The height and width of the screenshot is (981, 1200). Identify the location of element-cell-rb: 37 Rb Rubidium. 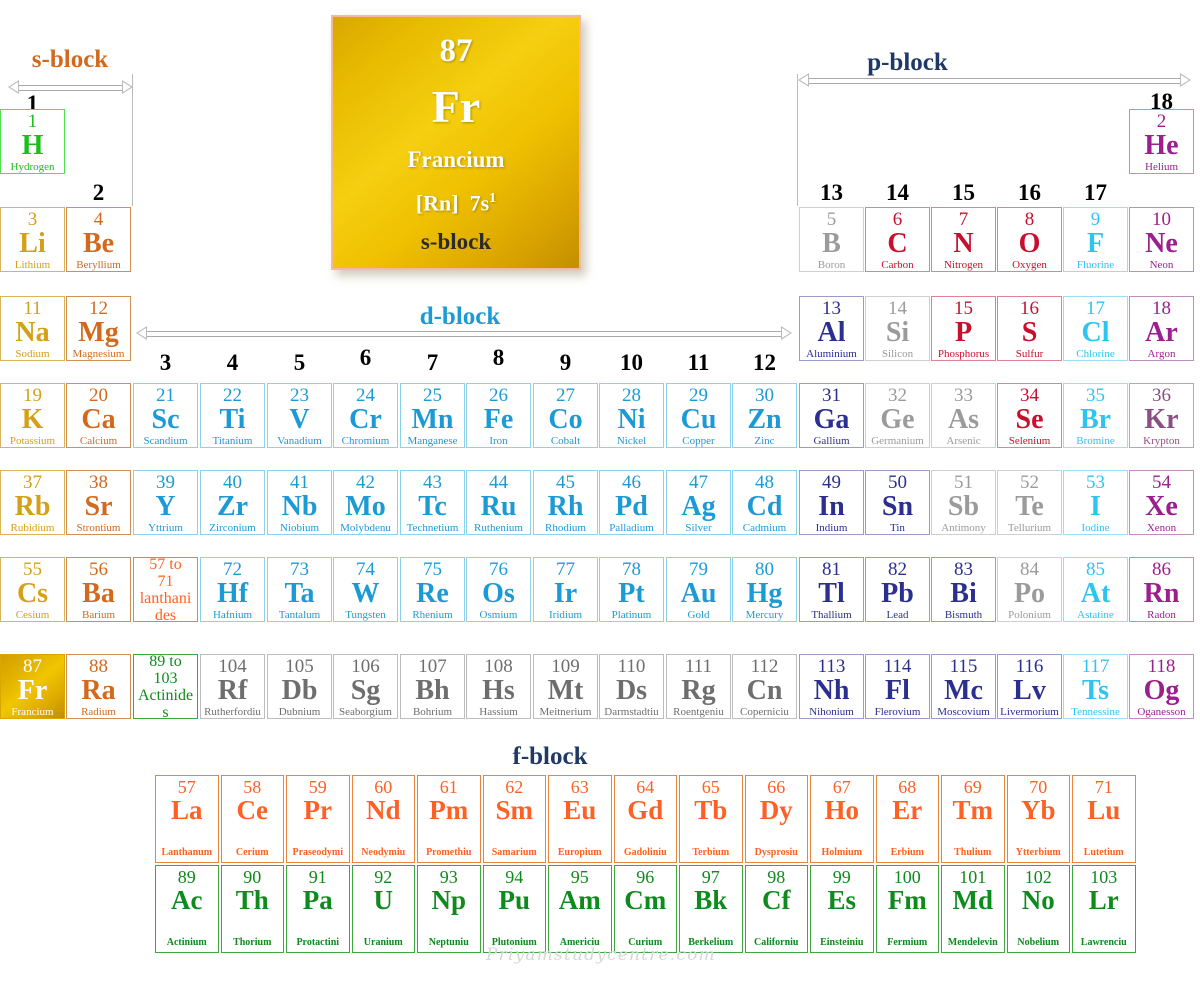
(32, 502).